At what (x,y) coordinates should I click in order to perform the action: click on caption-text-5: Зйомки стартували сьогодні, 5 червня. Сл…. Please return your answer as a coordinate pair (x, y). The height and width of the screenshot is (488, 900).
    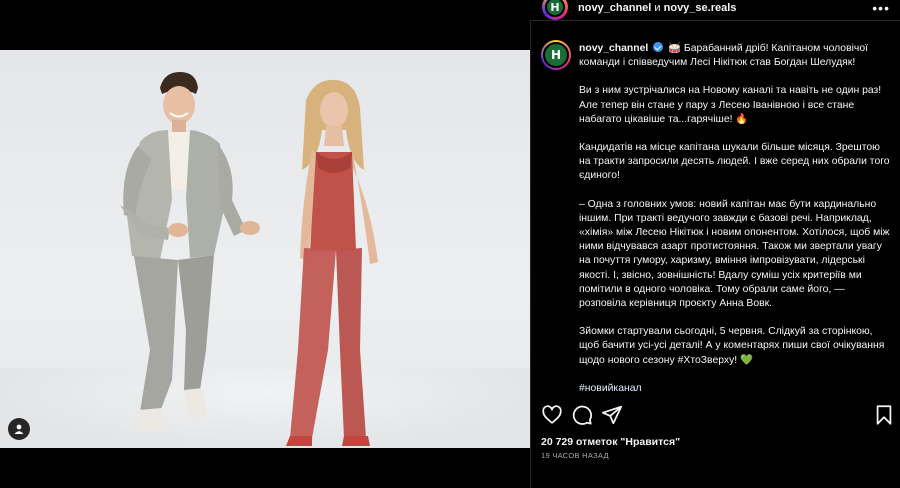
    Looking at the image, I should click on (732, 346).